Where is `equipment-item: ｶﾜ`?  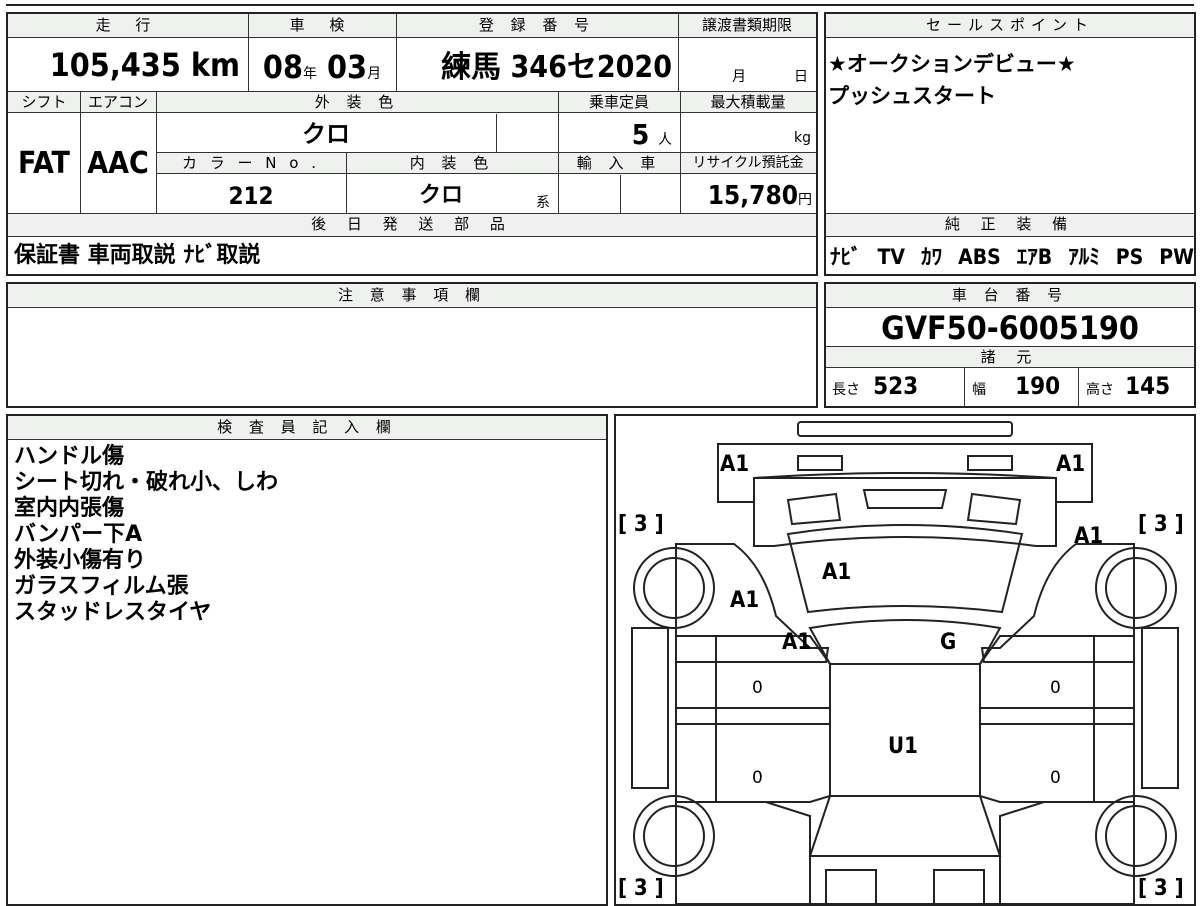 equipment-item: ｶﾜ is located at coordinates (932, 257).